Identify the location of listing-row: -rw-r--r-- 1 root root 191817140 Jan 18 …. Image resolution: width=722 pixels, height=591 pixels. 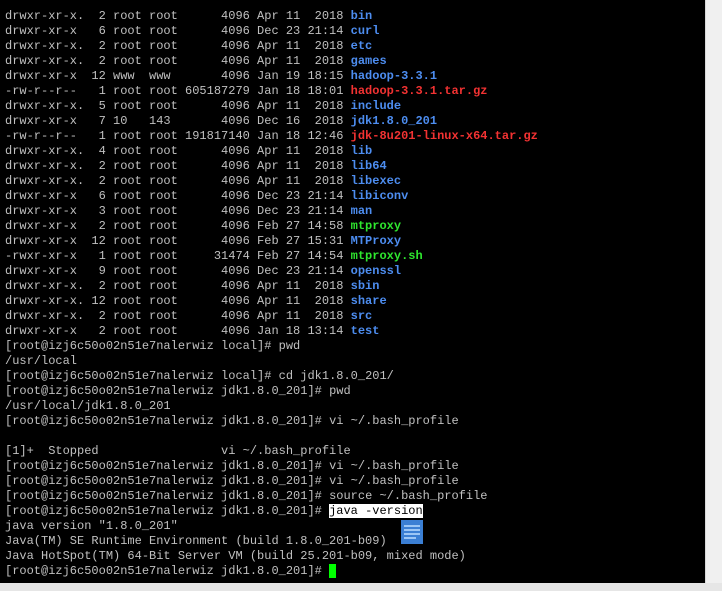
(271, 136).